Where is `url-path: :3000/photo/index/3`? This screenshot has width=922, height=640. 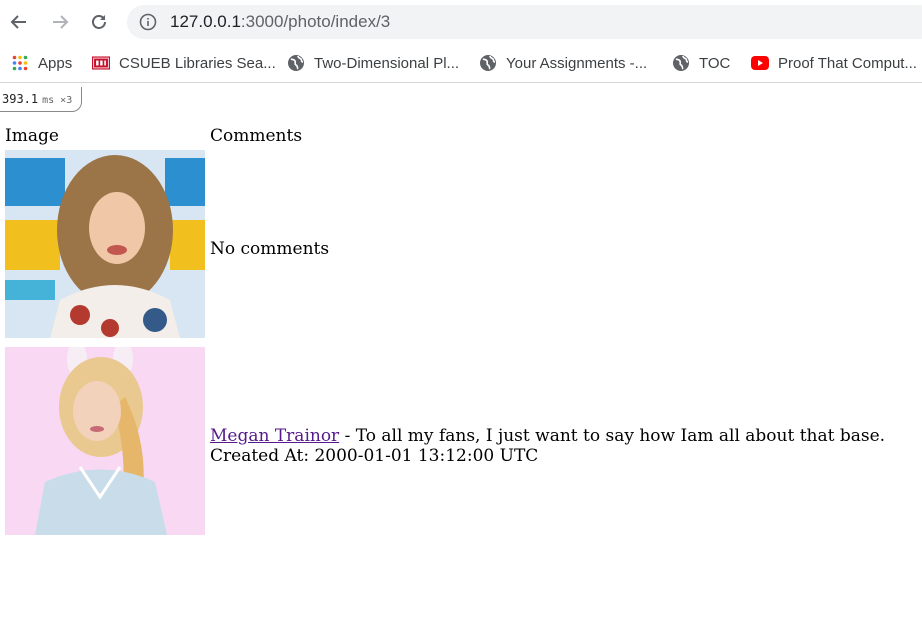
url-path: :3000/photo/index/3 is located at coordinates (315, 21).